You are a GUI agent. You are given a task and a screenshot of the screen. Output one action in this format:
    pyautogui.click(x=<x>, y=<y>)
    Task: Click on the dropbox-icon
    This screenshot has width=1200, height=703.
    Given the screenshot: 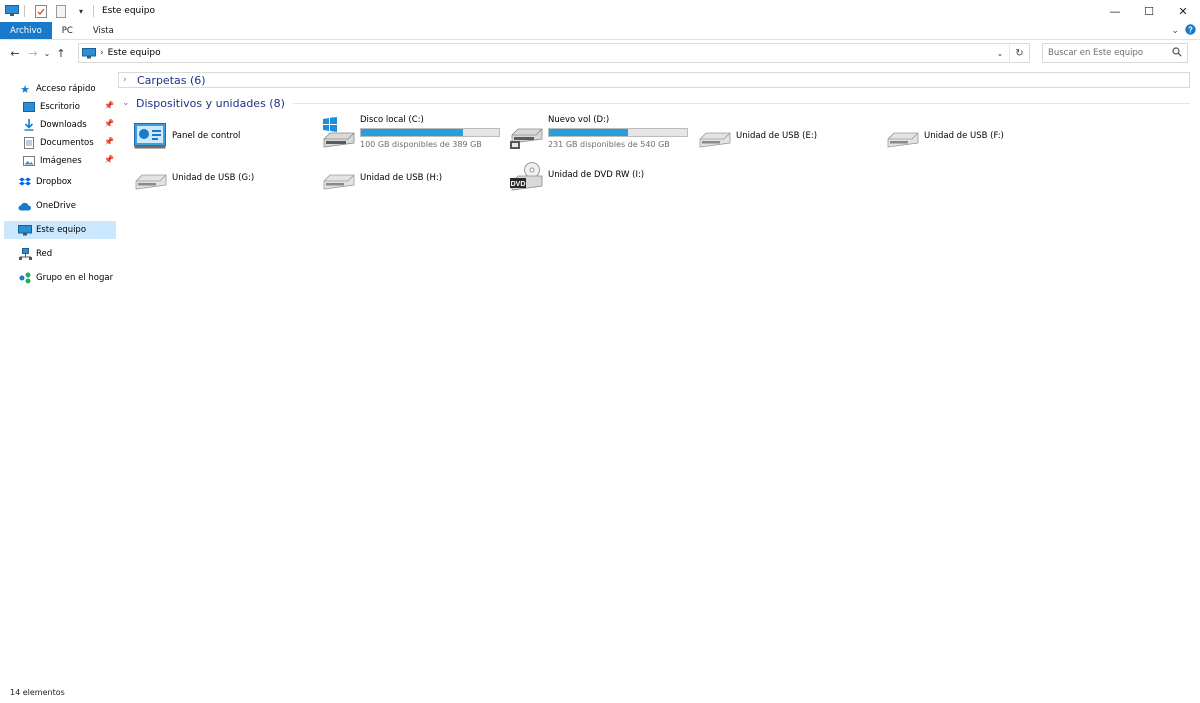 What is the action you would take?
    pyautogui.click(x=25, y=182)
    